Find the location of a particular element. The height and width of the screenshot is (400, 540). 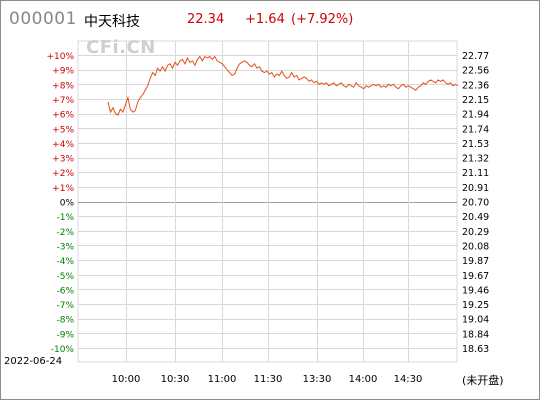

left-tick-label: +10% is located at coordinates (60, 57).